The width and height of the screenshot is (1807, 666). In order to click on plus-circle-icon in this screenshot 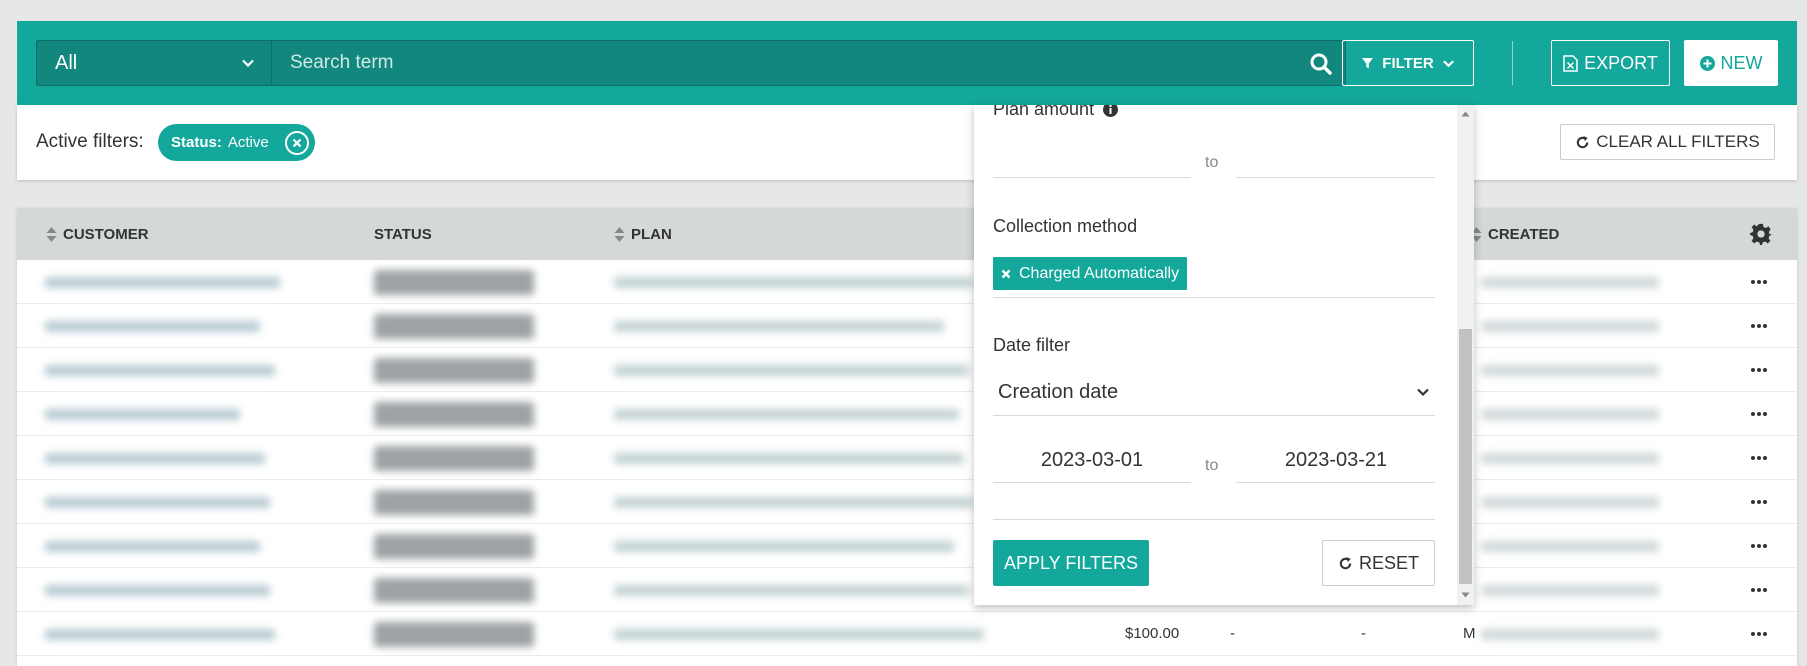, I will do `click(1707, 63)`.